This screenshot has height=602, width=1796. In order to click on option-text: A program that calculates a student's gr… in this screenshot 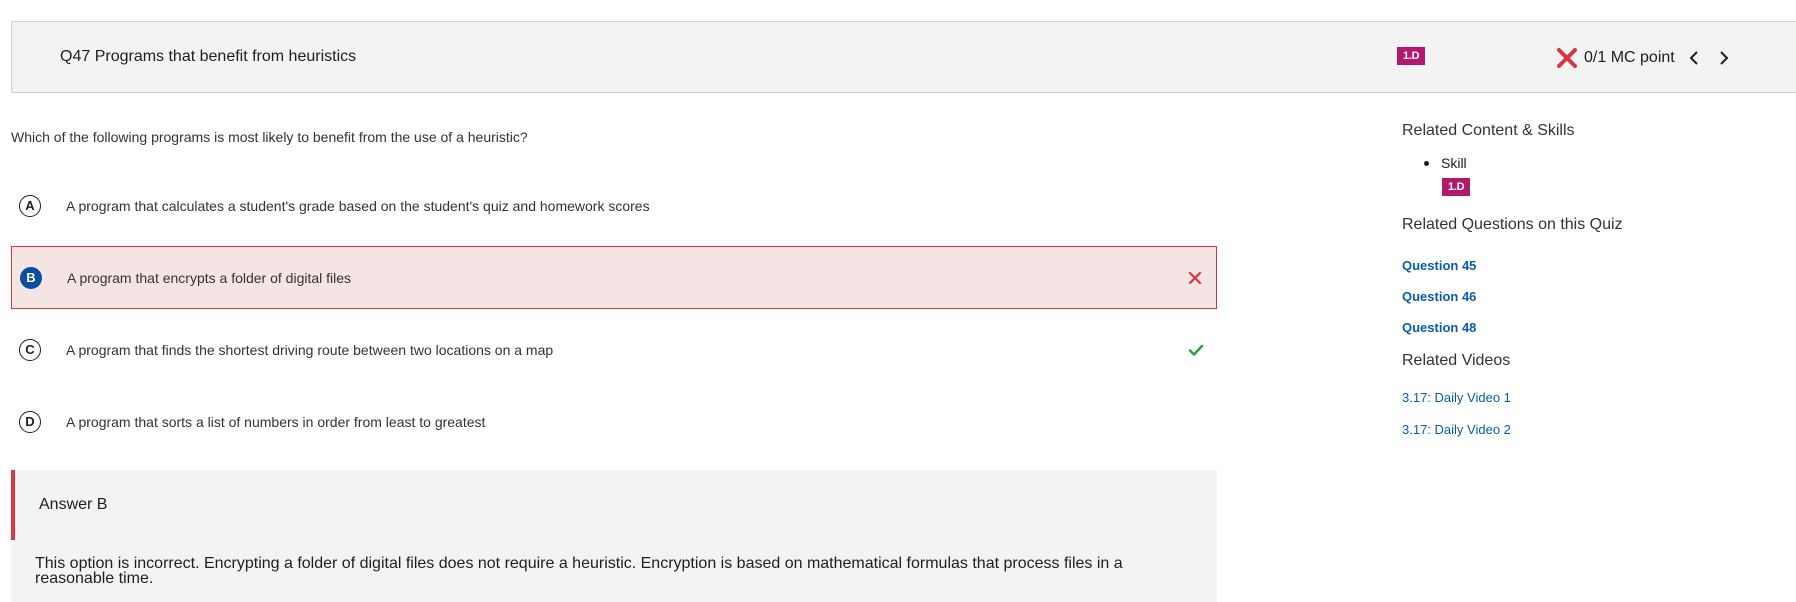, I will do `click(358, 205)`.